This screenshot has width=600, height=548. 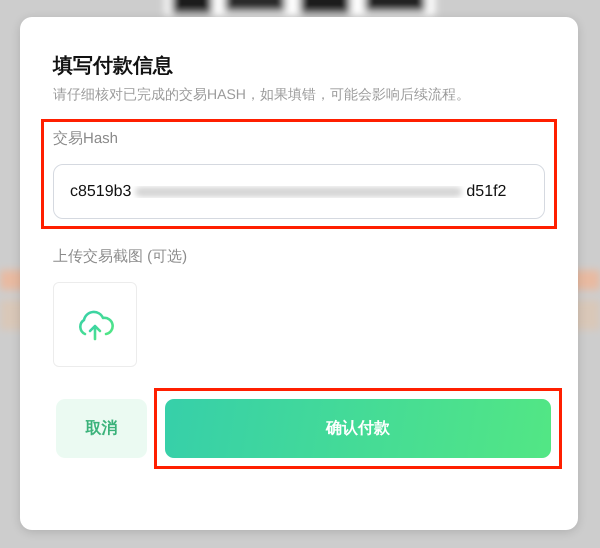 I want to click on upload-label: 上传交易截图 (可选), so click(x=120, y=257).